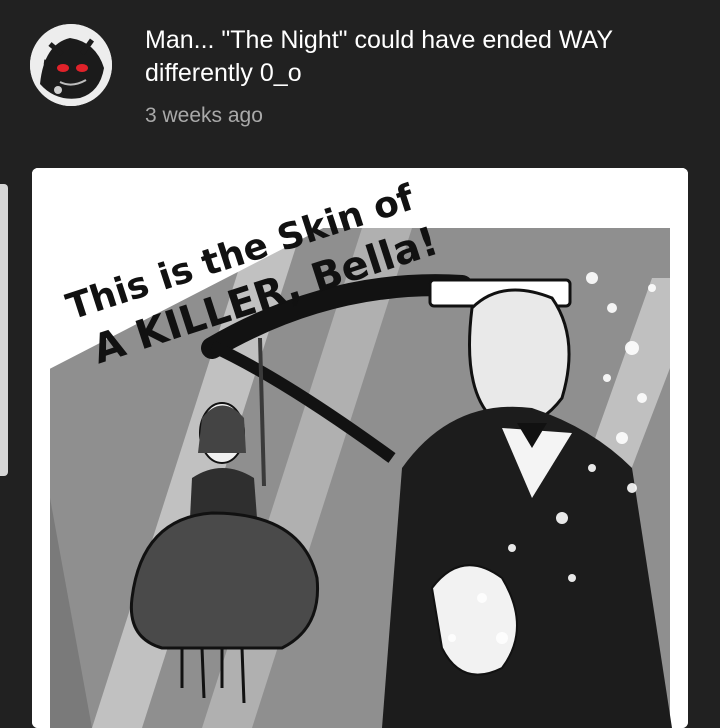  Describe the element at coordinates (4, 330) in the screenshot. I see `scroll-indicator` at that location.